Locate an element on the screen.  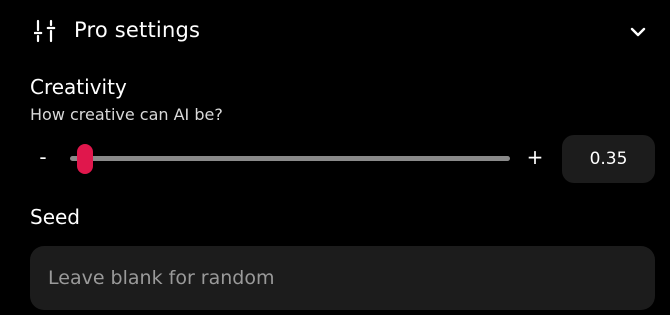
chevron-down-icon is located at coordinates (638, 32).